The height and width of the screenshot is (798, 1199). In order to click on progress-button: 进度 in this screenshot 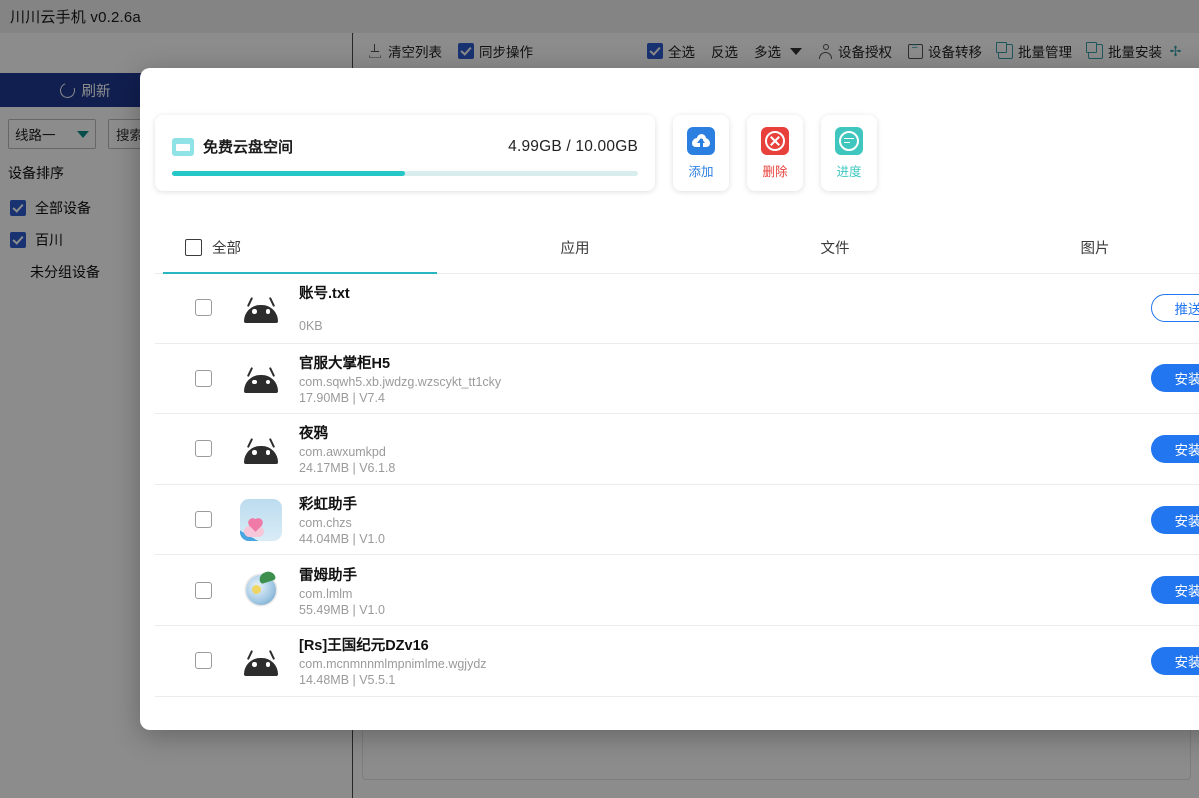, I will do `click(849, 153)`.